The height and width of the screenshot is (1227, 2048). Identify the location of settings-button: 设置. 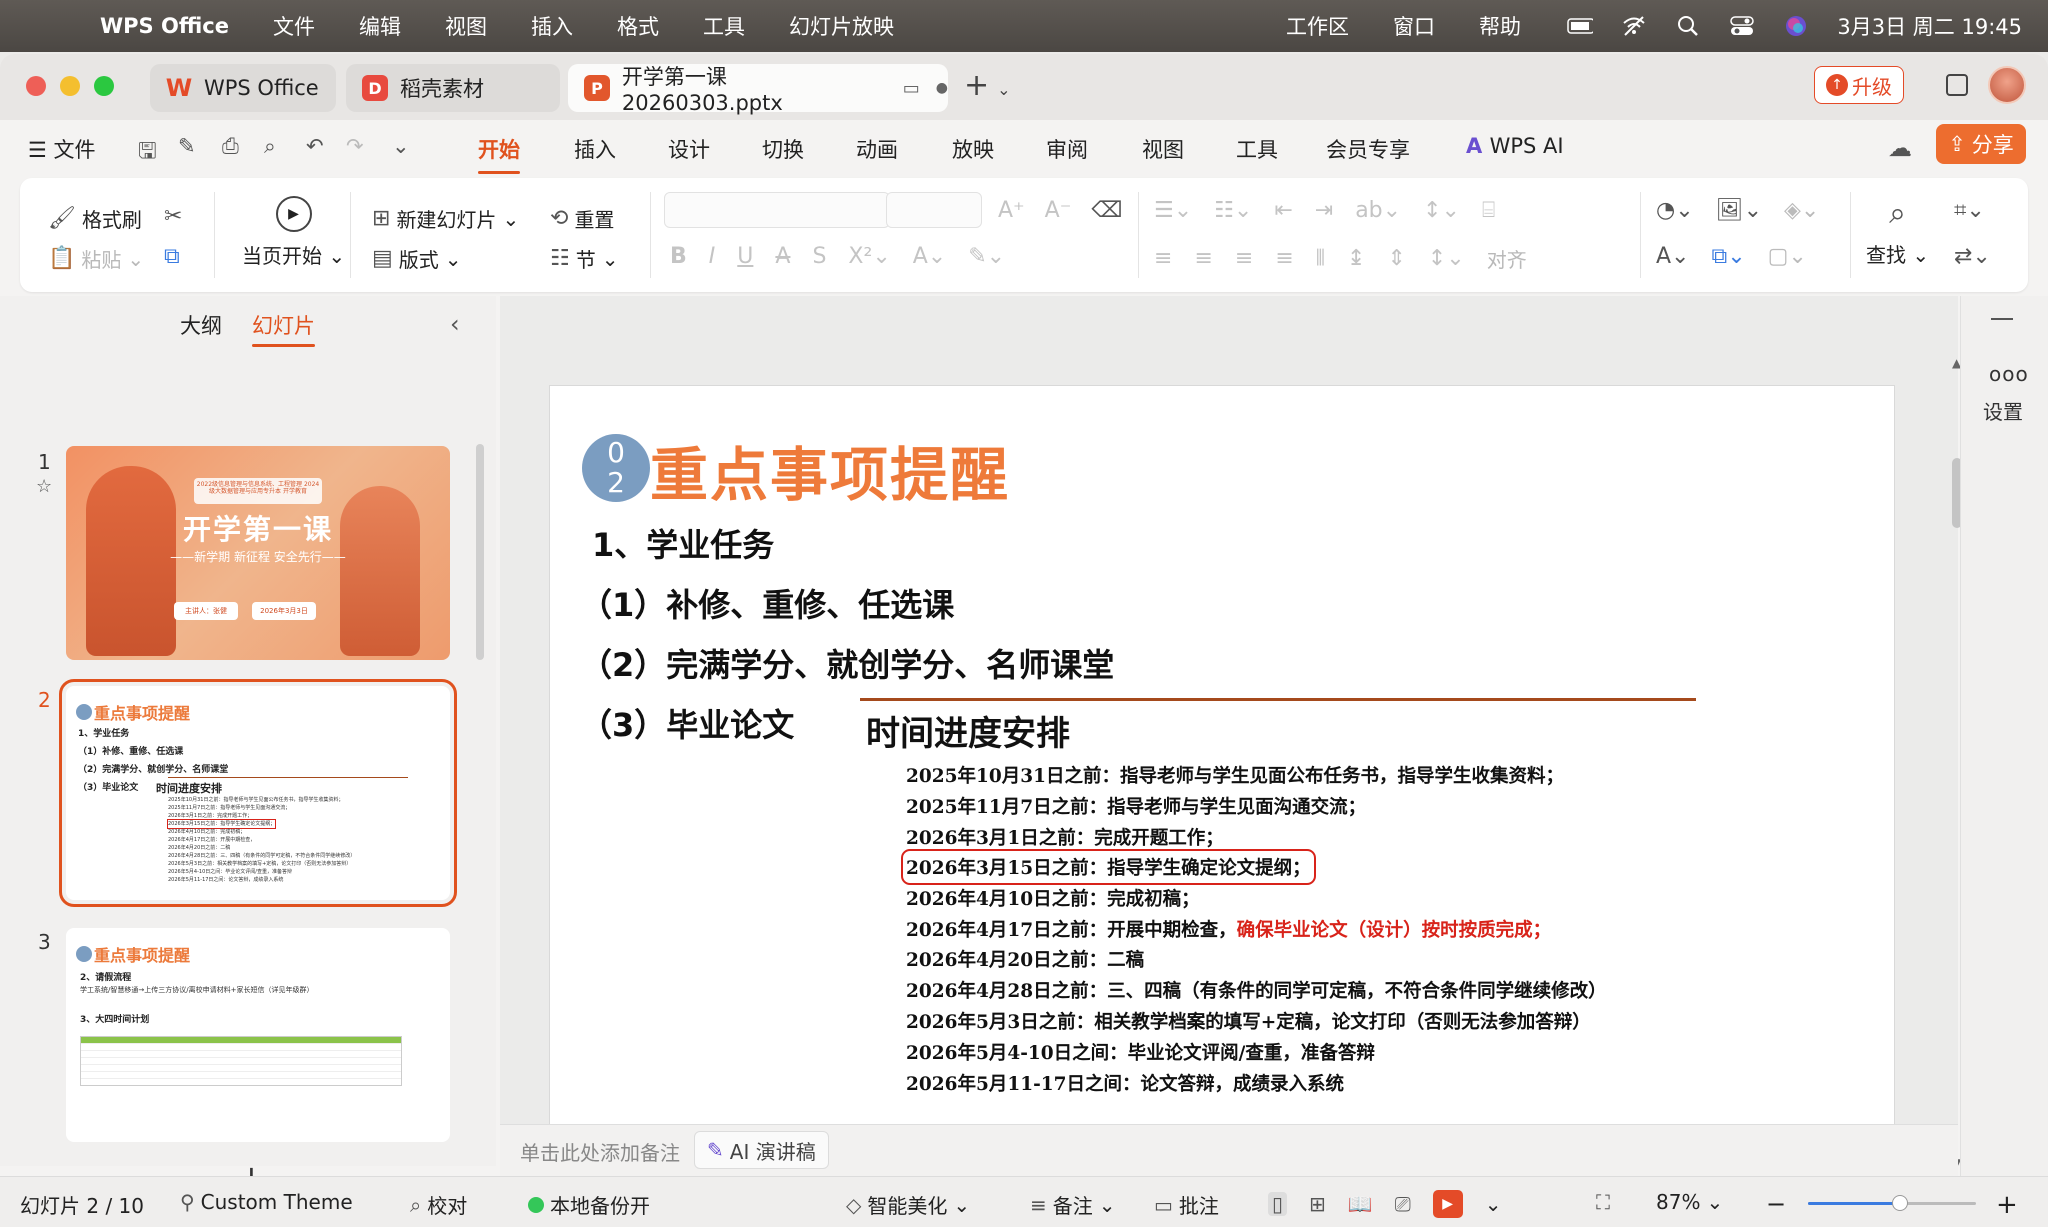
(2003, 410).